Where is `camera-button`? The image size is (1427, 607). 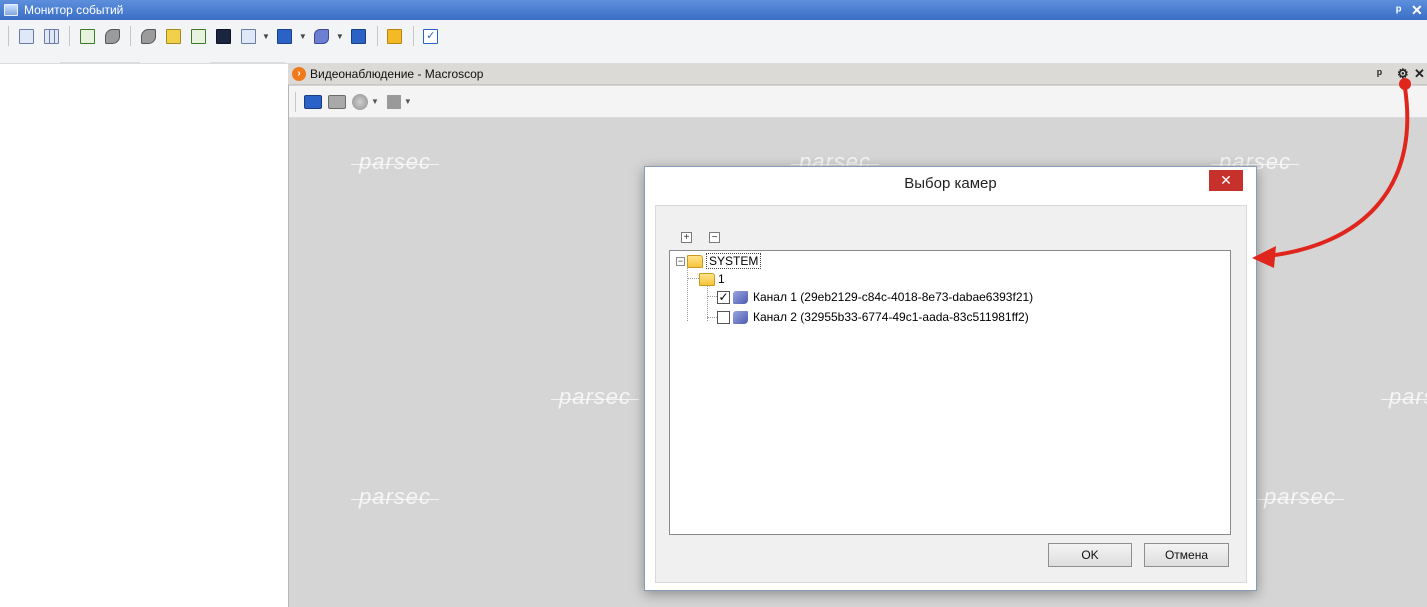
camera-button is located at coordinates (322, 36).